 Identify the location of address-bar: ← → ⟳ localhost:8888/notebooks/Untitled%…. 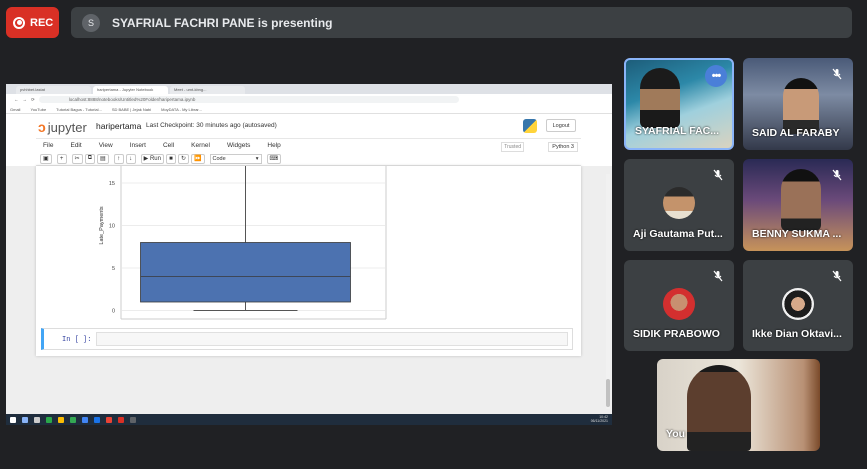
(309, 99).